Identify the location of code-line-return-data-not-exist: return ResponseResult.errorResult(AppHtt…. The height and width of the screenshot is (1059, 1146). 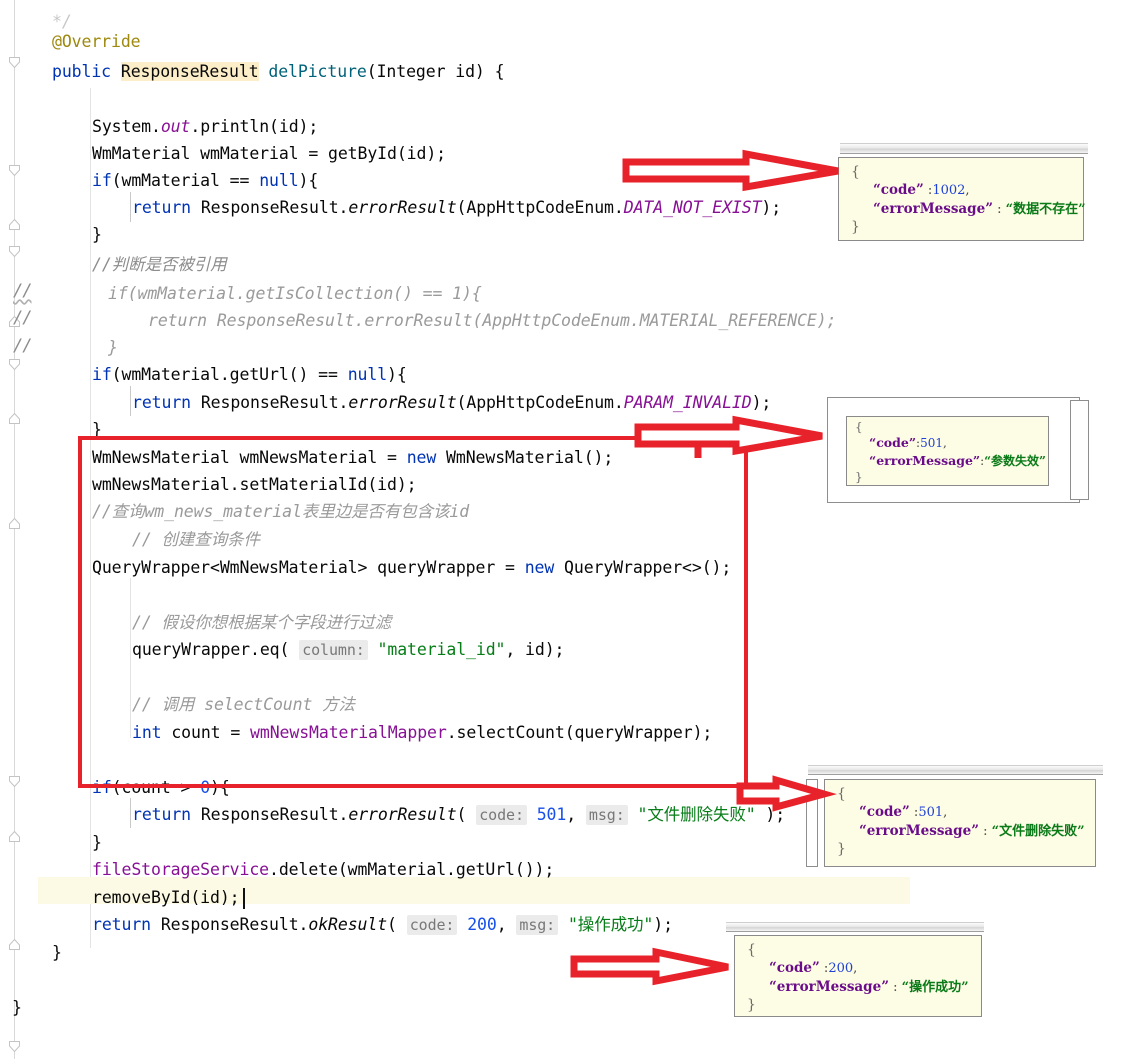
(457, 207).